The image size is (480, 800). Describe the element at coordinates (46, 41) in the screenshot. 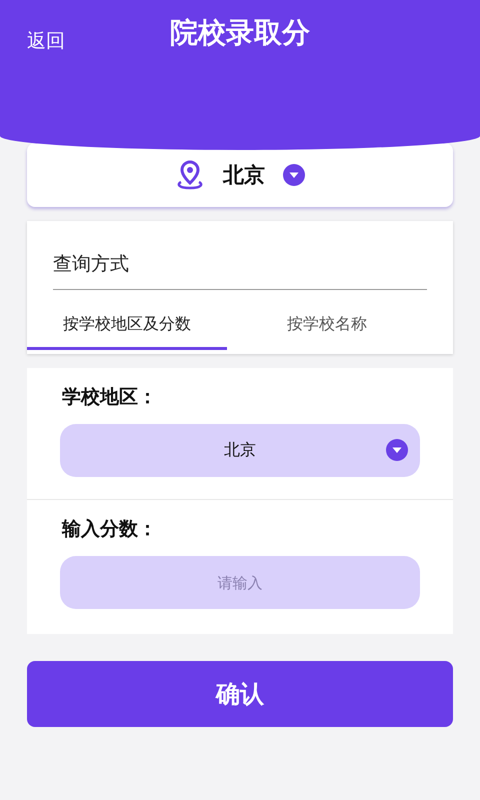

I see `back-button: 返回` at that location.